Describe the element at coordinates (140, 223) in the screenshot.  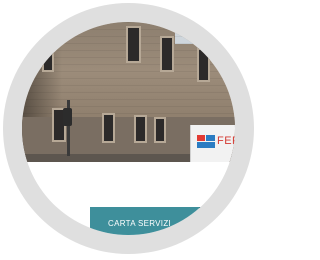
I see `carta-servizi-label: CARTA SERVIZI` at that location.